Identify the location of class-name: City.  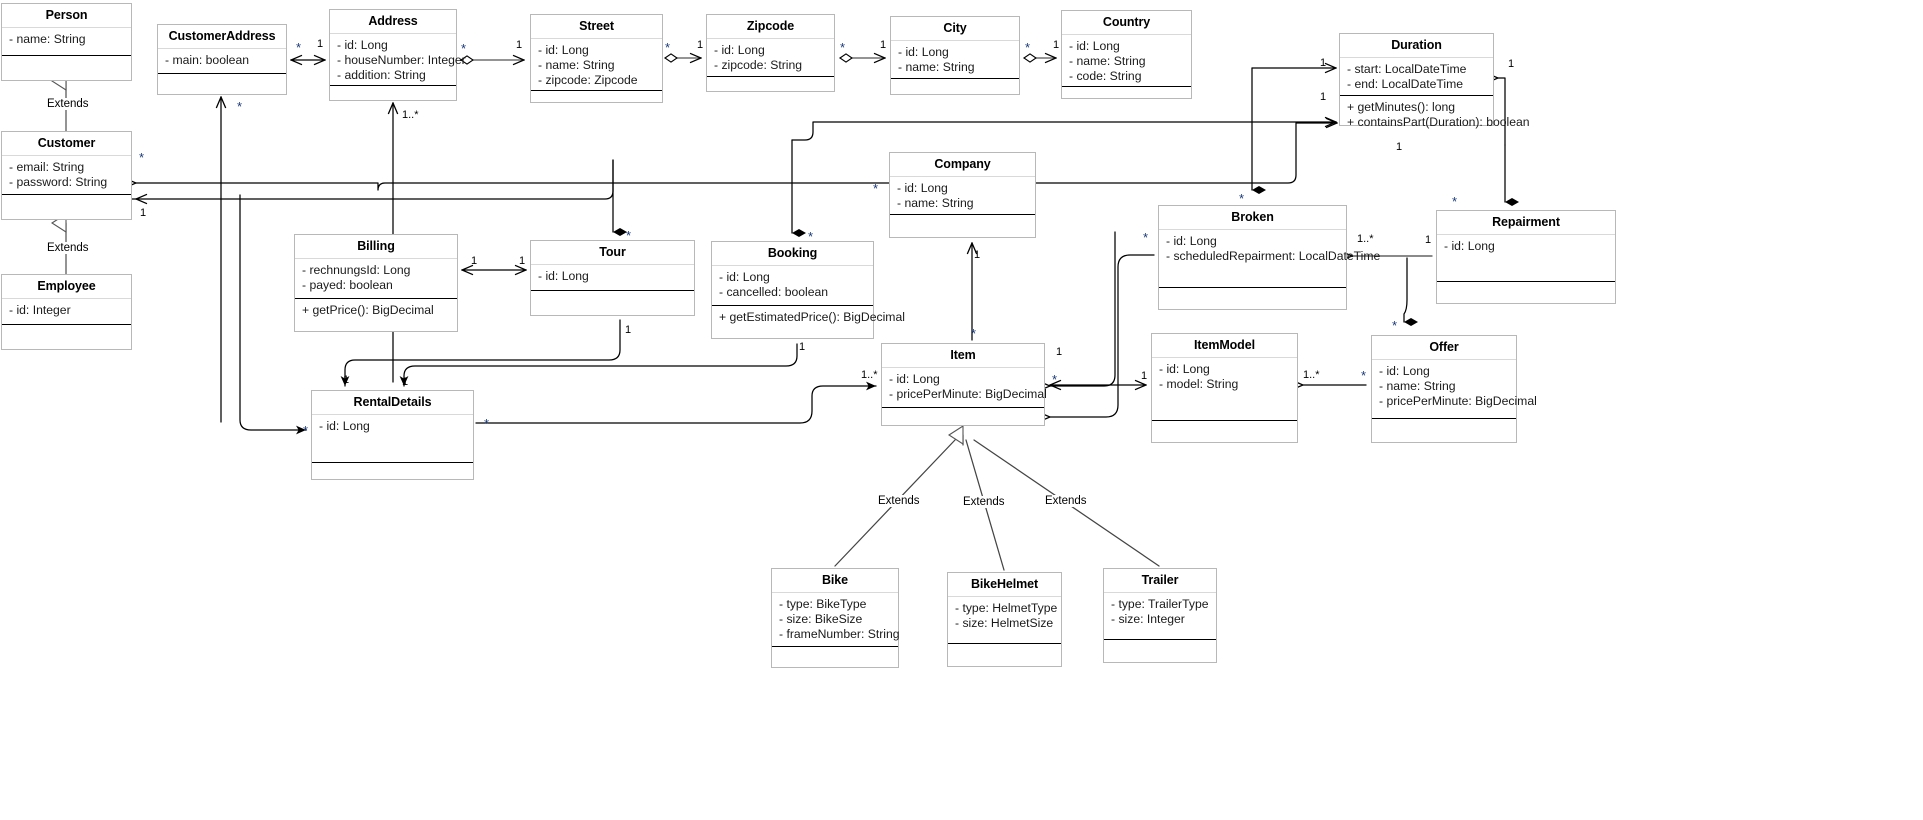
(955, 29).